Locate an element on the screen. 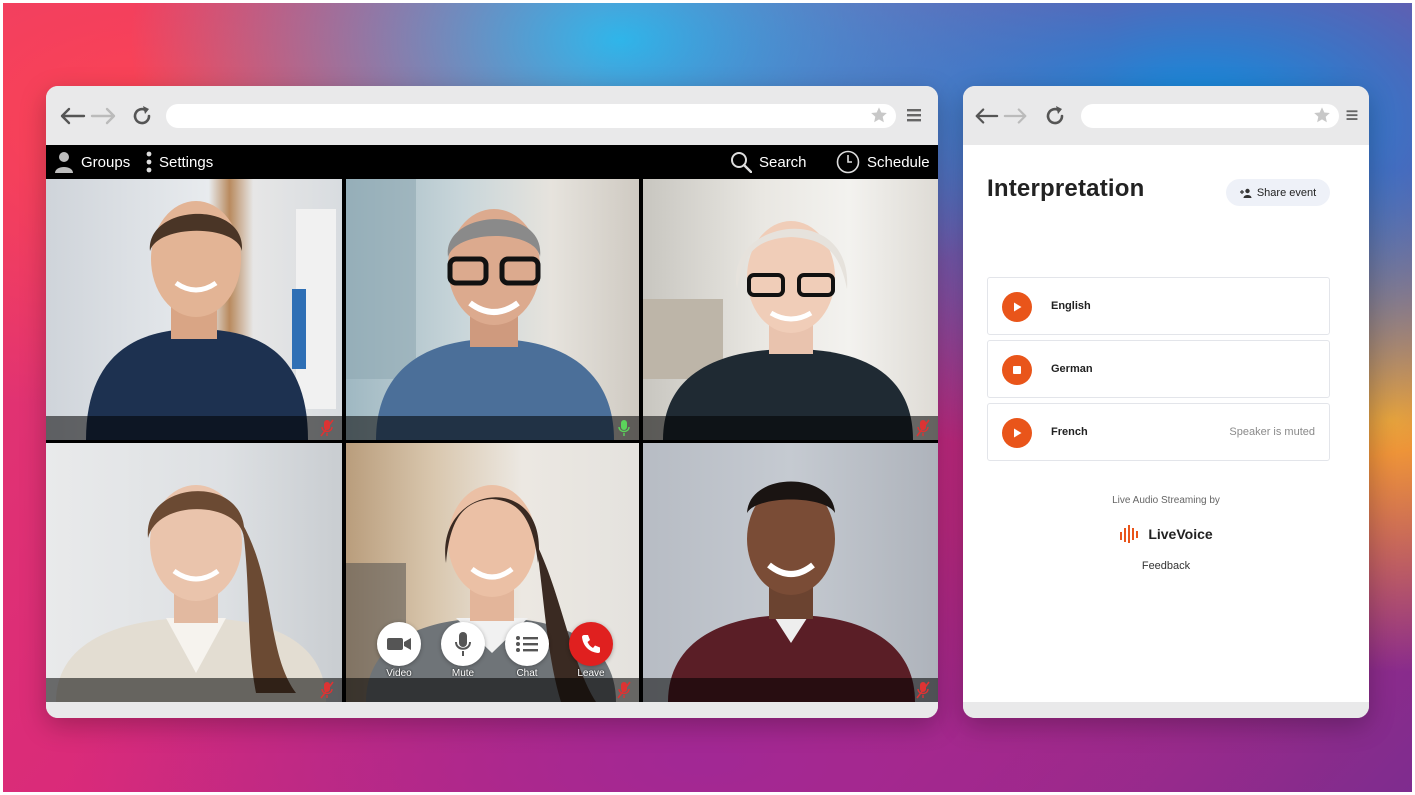  mute-button: Mute is located at coordinates (463, 650).